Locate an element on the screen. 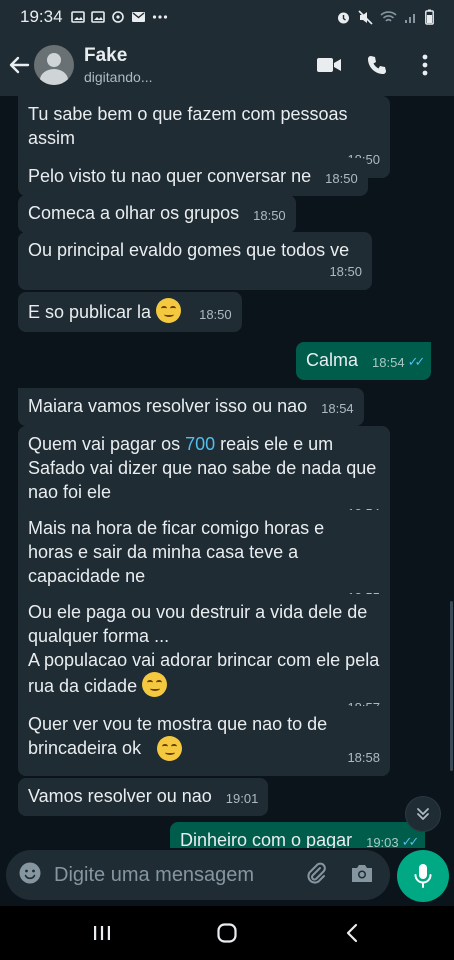  signal-icon is located at coordinates (410, 18).